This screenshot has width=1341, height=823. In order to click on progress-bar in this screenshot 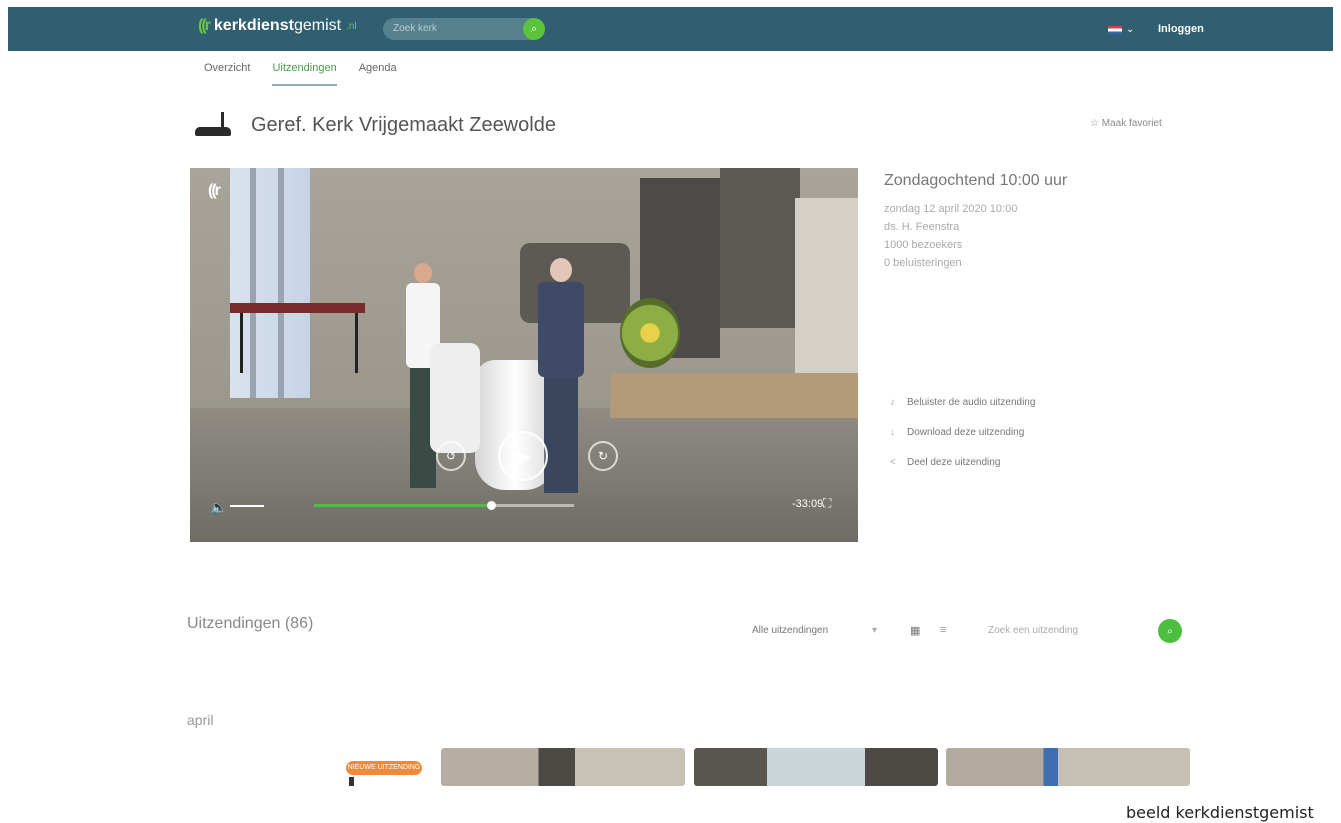, I will do `click(444, 505)`.